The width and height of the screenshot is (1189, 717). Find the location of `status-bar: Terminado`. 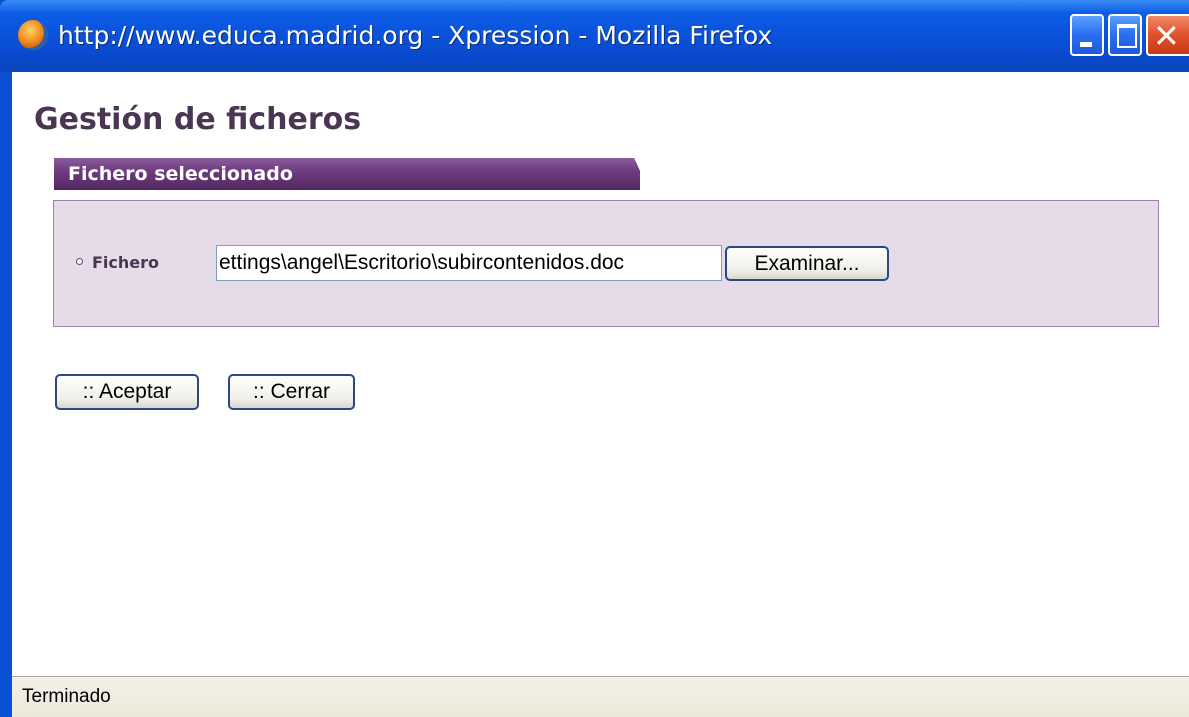

status-bar: Terminado is located at coordinates (600, 696).